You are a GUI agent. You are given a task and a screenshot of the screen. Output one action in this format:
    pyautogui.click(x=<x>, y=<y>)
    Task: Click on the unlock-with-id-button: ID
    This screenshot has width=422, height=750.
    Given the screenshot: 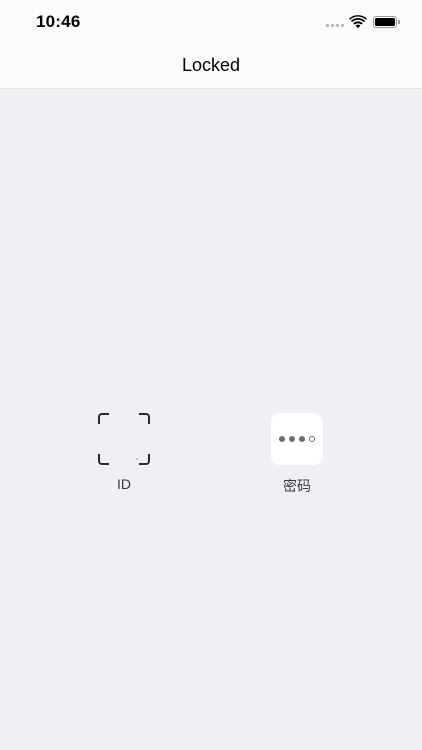 What is the action you would take?
    pyautogui.click(x=124, y=452)
    